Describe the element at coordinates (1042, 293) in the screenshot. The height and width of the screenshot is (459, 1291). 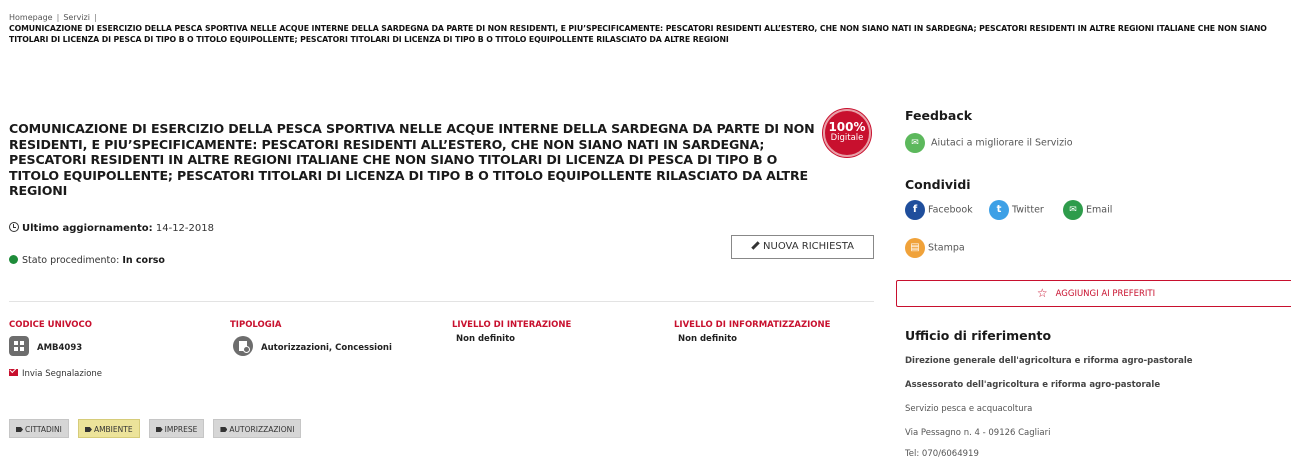
I see `star-icon: ☆` at that location.